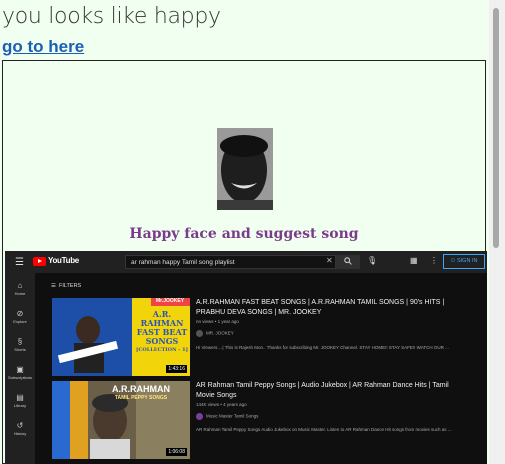  I want to click on history-icon: ↺, so click(20, 425).